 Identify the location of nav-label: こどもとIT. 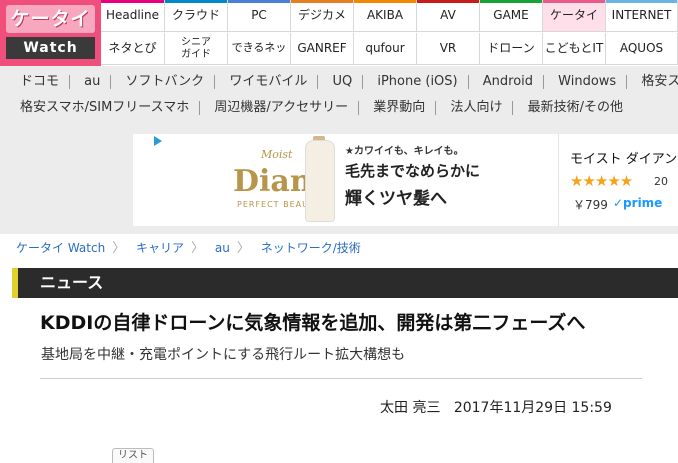
(574, 48).